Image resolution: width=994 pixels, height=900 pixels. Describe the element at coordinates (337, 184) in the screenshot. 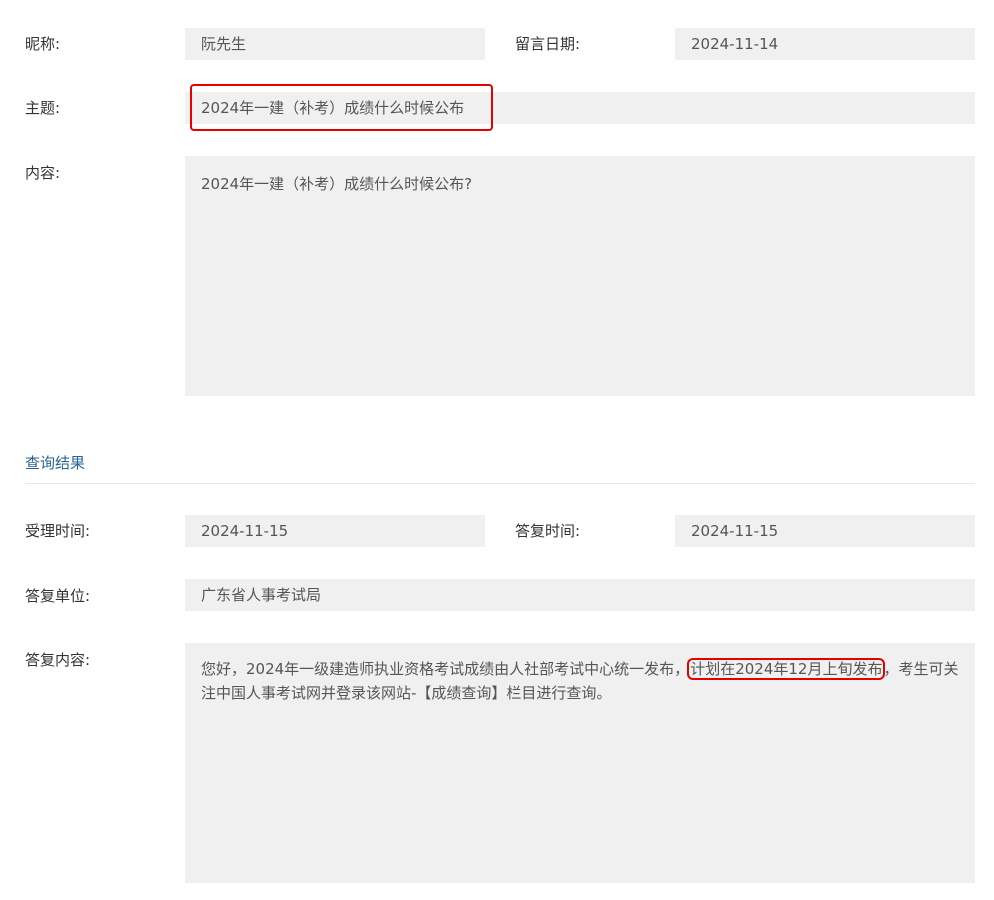

I see `content-value: 2024年一建（补考）成绩什么时候公布?` at that location.